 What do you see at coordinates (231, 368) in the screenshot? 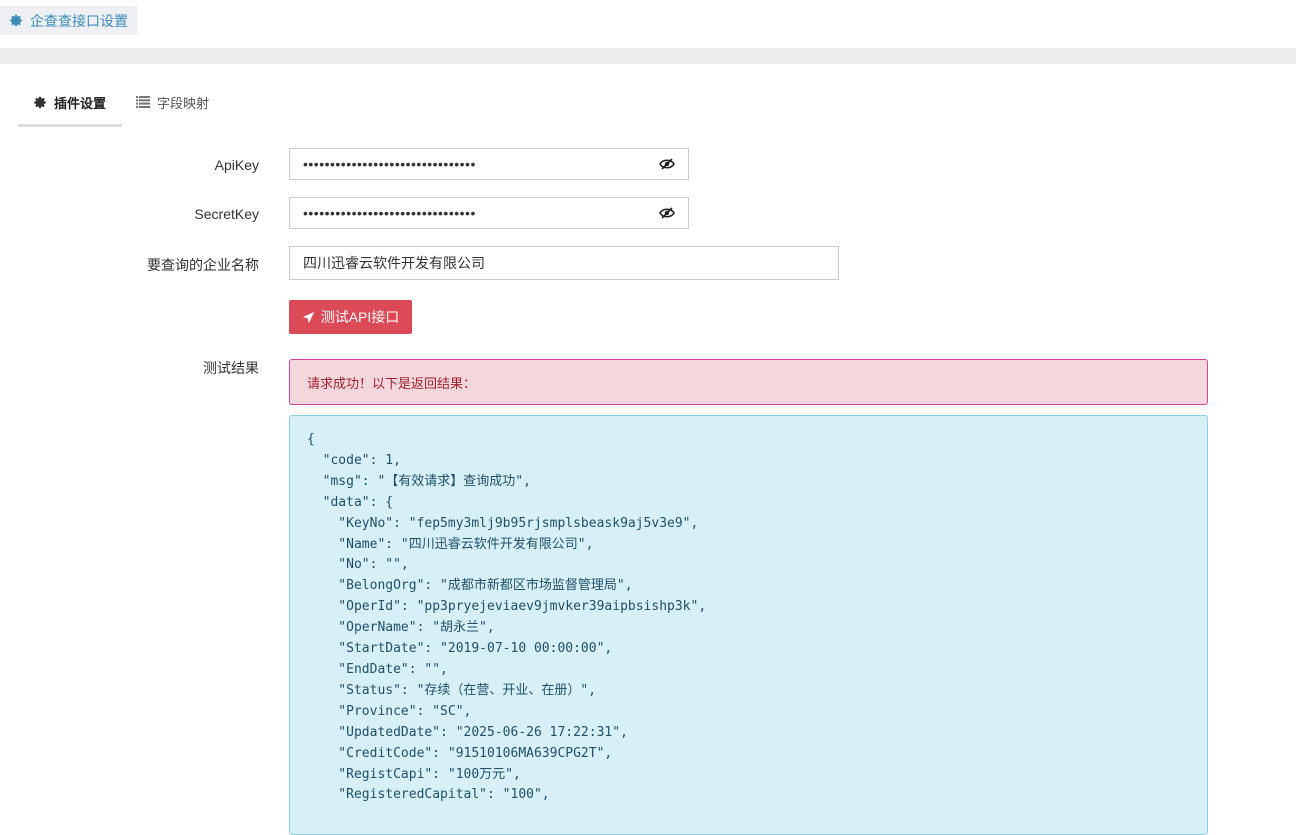
I see `test-result-label: 测试结果` at bounding box center [231, 368].